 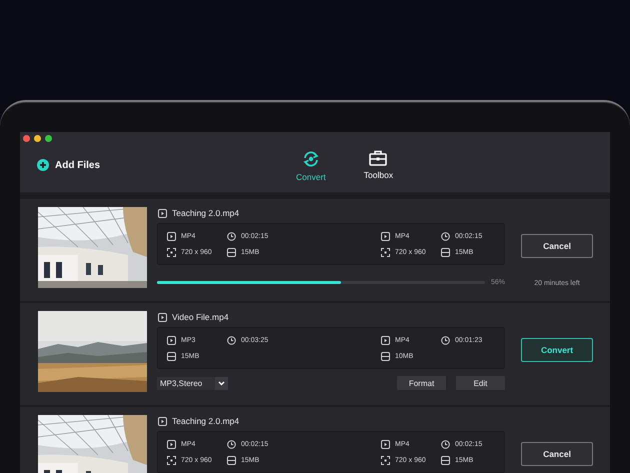 I want to click on option-button: Edit, so click(x=480, y=383).